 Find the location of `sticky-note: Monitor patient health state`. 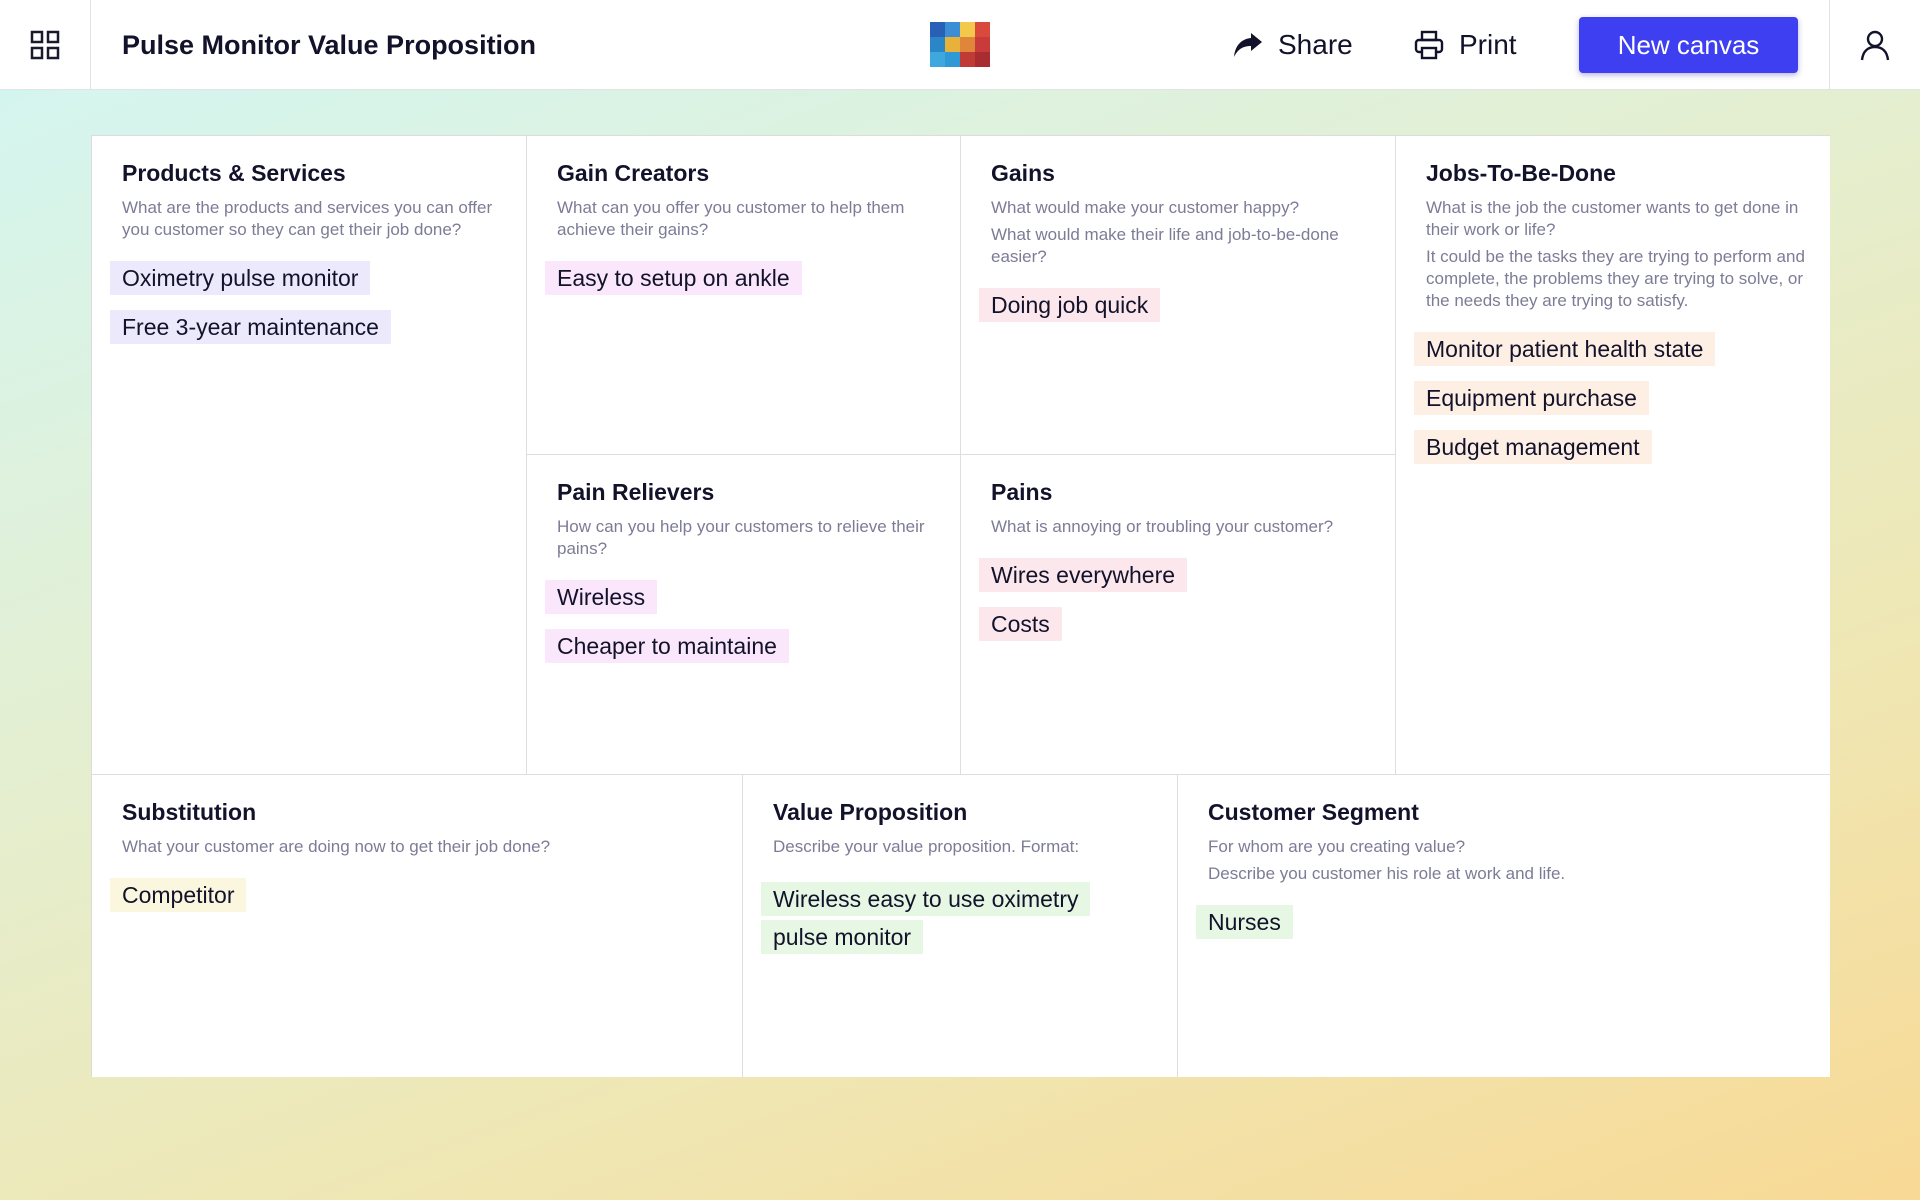

sticky-note: Monitor patient health state is located at coordinates (1565, 349).